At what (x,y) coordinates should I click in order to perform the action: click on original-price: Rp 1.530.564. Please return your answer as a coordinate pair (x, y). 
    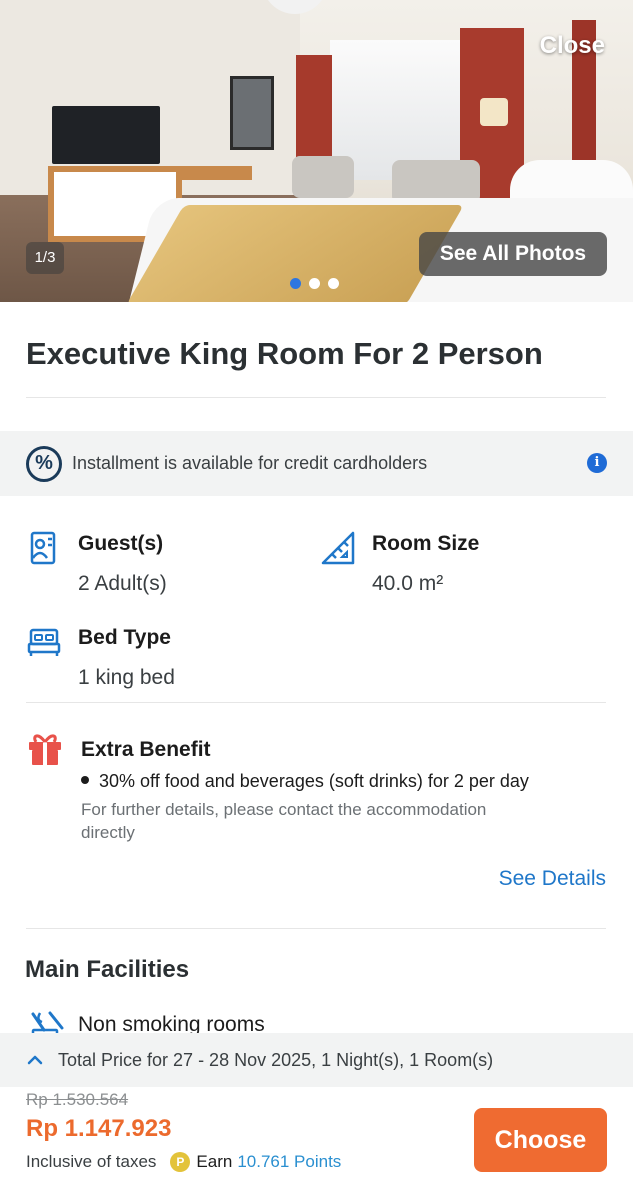
    Looking at the image, I should click on (77, 1099).